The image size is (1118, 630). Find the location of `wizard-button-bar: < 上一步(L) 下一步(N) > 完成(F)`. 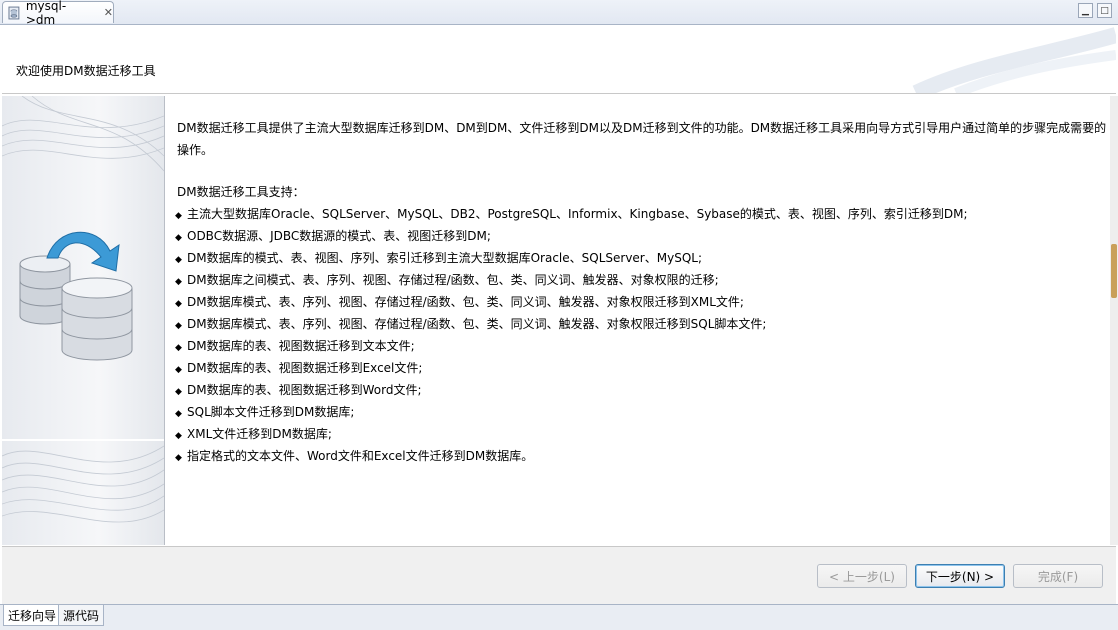

wizard-button-bar: < 上一步(L) 下一步(N) > 完成(F) is located at coordinates (559, 575).